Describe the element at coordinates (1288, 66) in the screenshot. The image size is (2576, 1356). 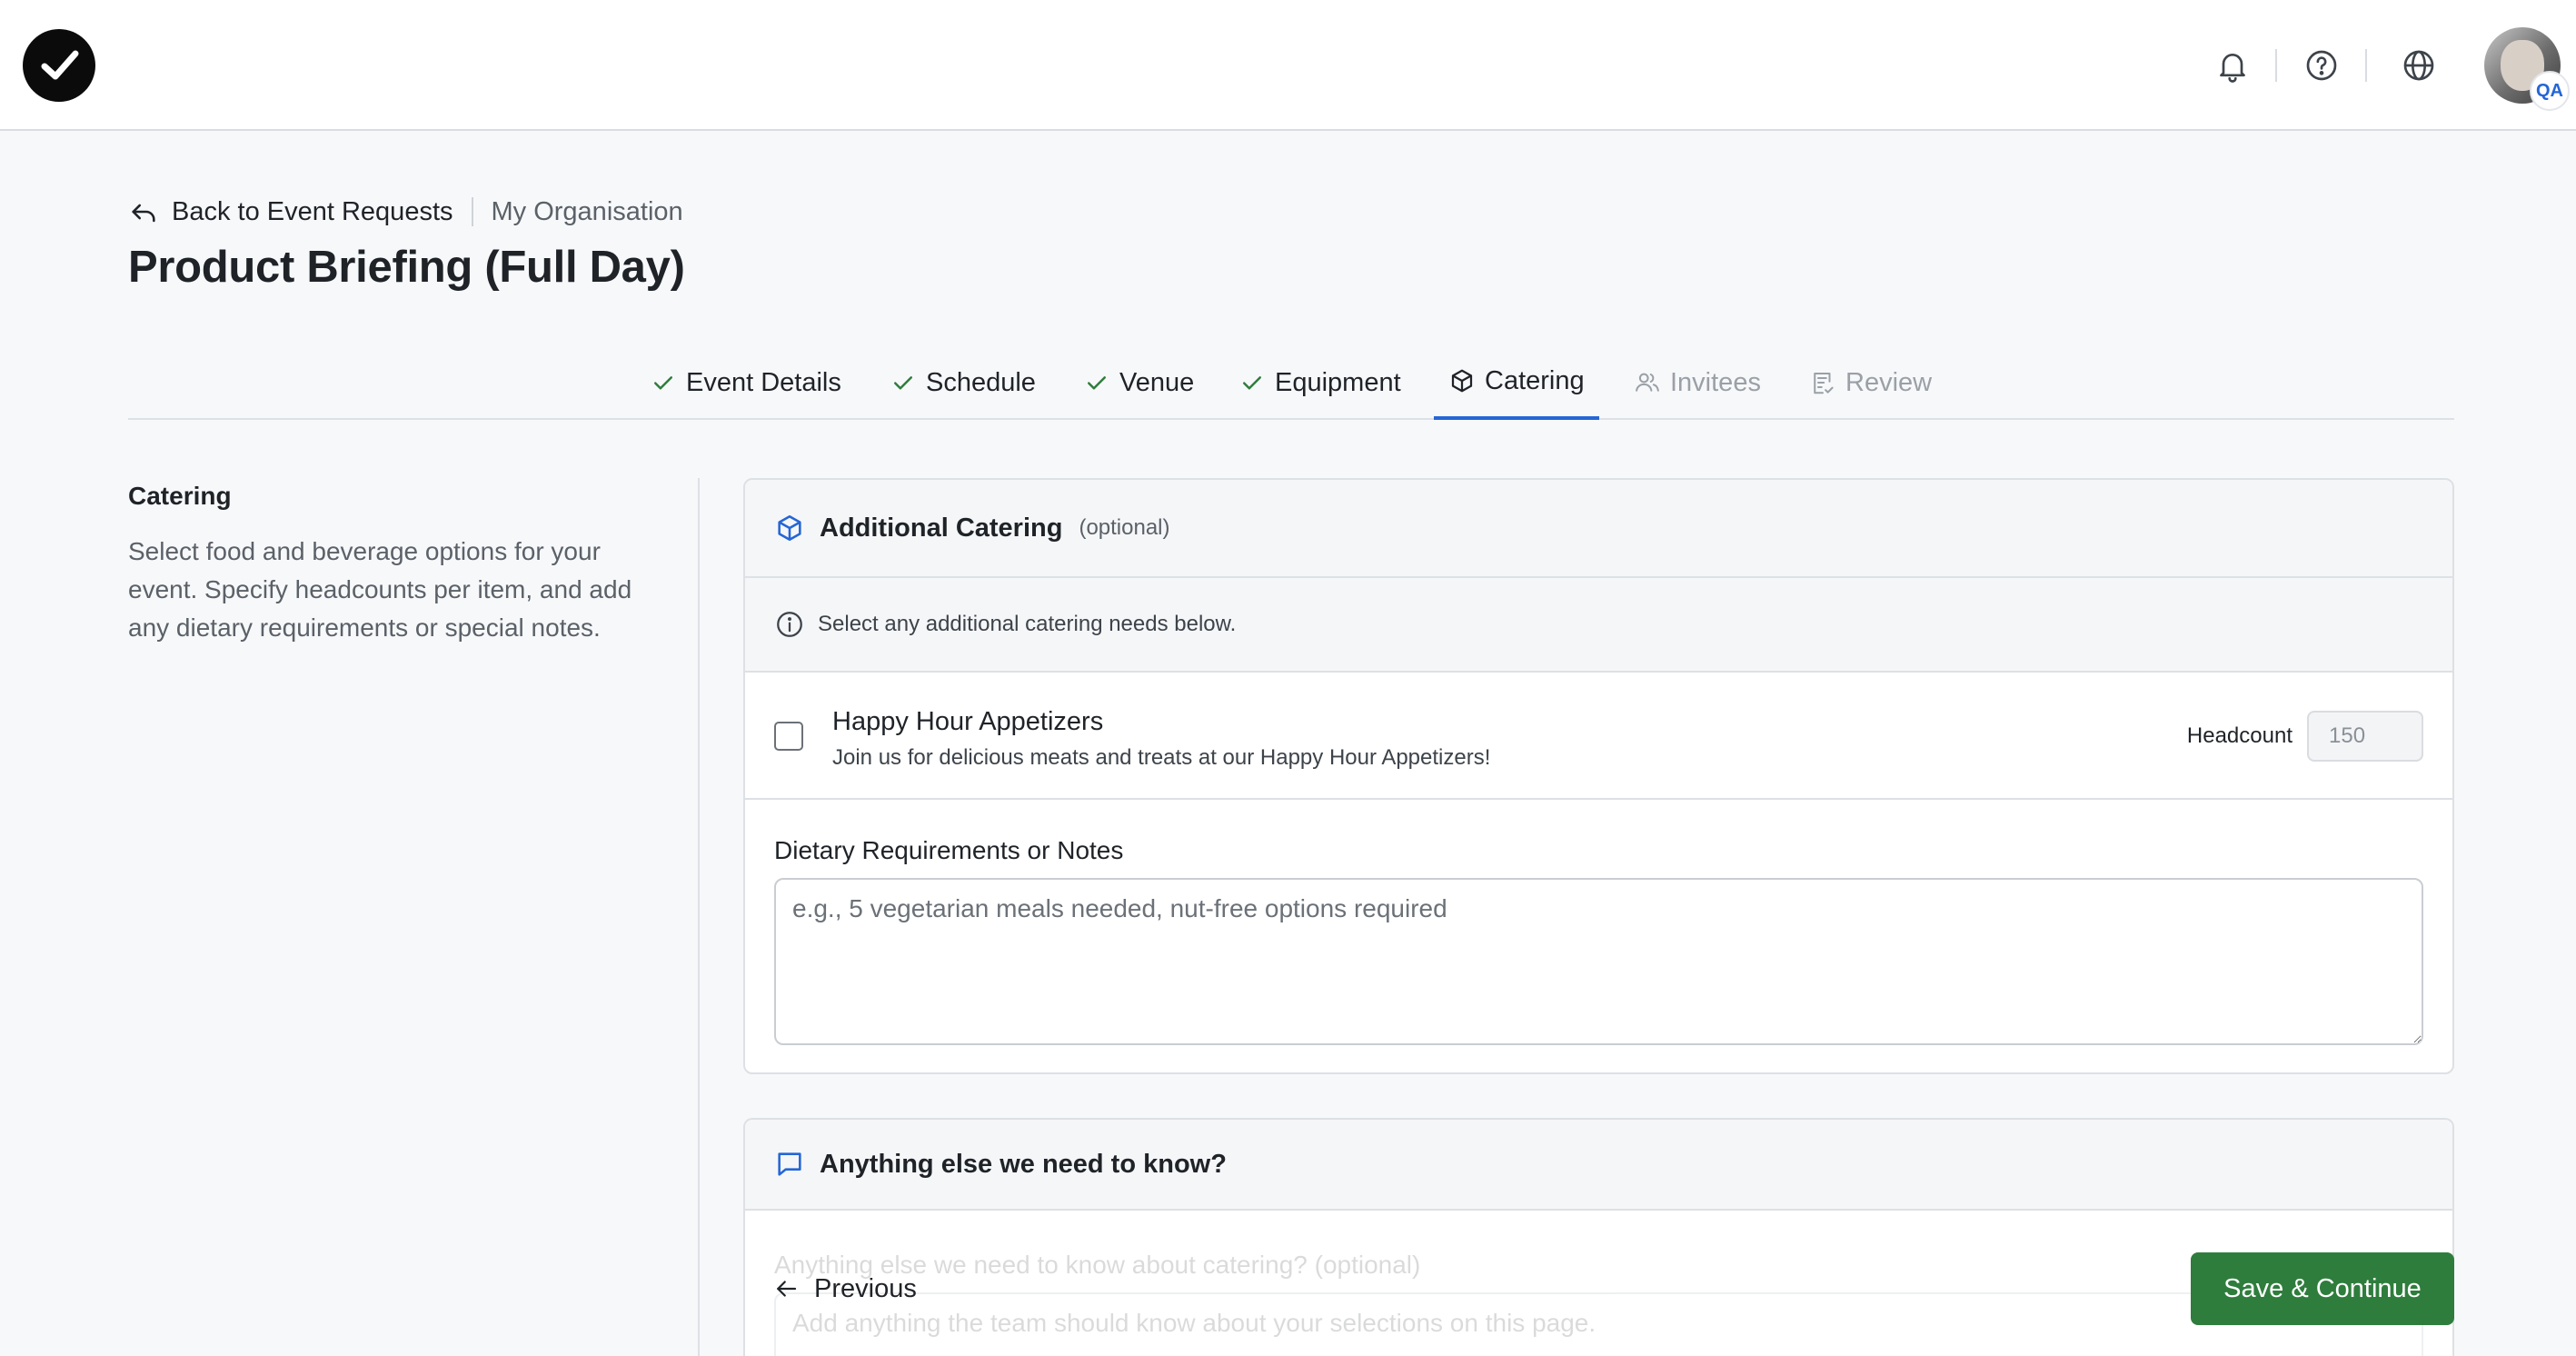
I see `top-navigation-bar: QA` at that location.